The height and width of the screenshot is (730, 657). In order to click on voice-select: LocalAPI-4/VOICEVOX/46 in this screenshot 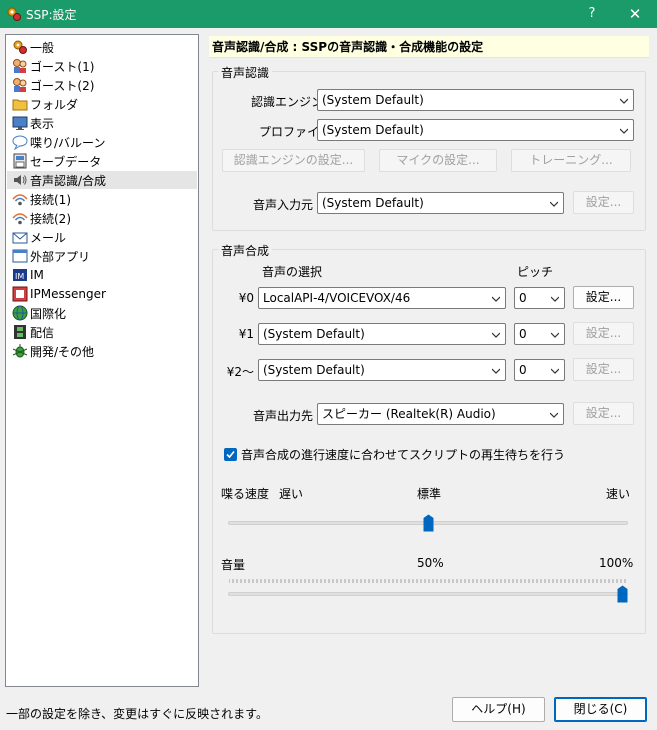, I will do `click(382, 298)`.